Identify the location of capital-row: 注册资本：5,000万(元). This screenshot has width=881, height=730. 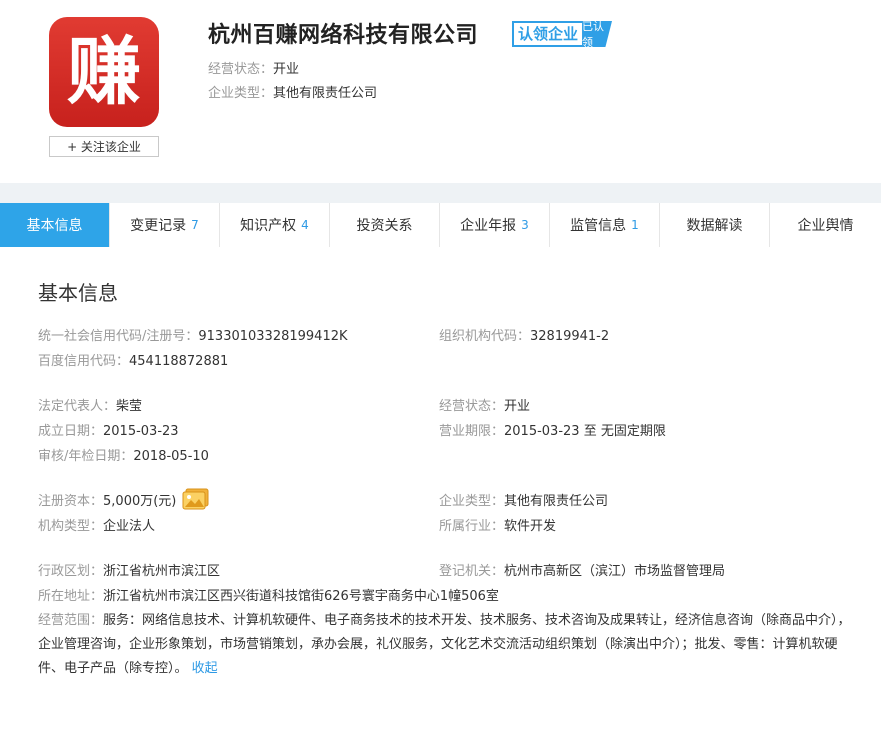
(124, 499).